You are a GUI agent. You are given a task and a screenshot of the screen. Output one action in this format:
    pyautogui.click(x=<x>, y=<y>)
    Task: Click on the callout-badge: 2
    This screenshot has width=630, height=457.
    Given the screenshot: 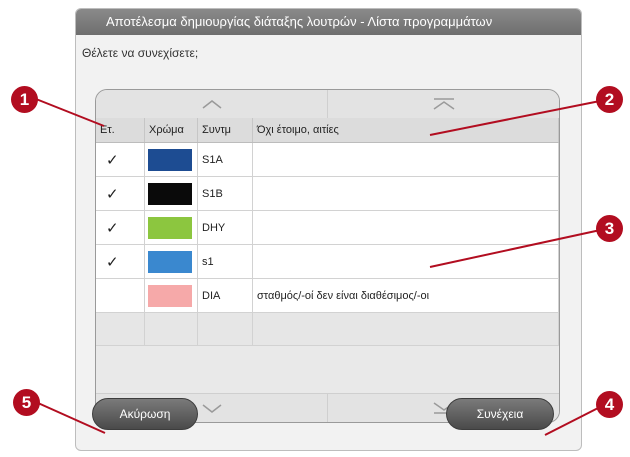 What is the action you would take?
    pyautogui.click(x=609, y=99)
    